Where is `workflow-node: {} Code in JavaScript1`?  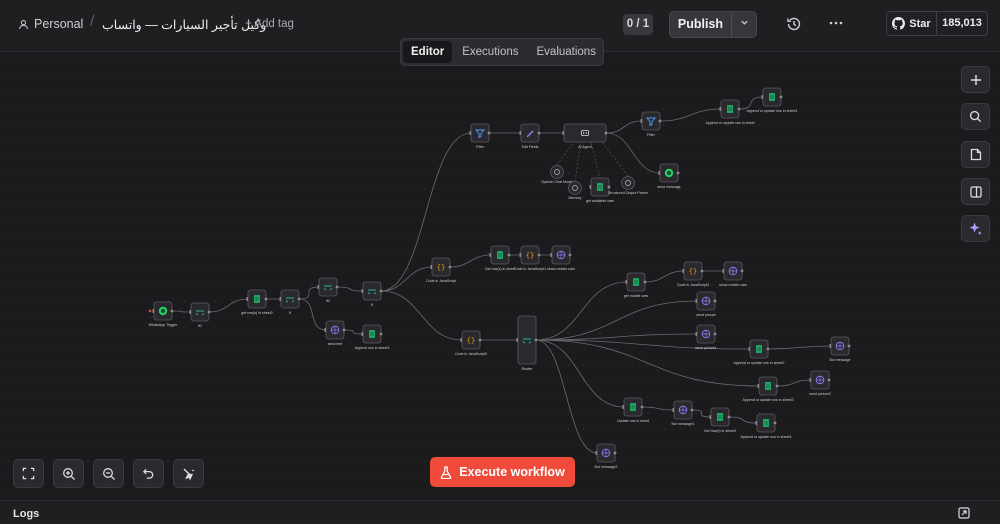
workflow-node: {} Code in JavaScript1 is located at coordinates (530, 258).